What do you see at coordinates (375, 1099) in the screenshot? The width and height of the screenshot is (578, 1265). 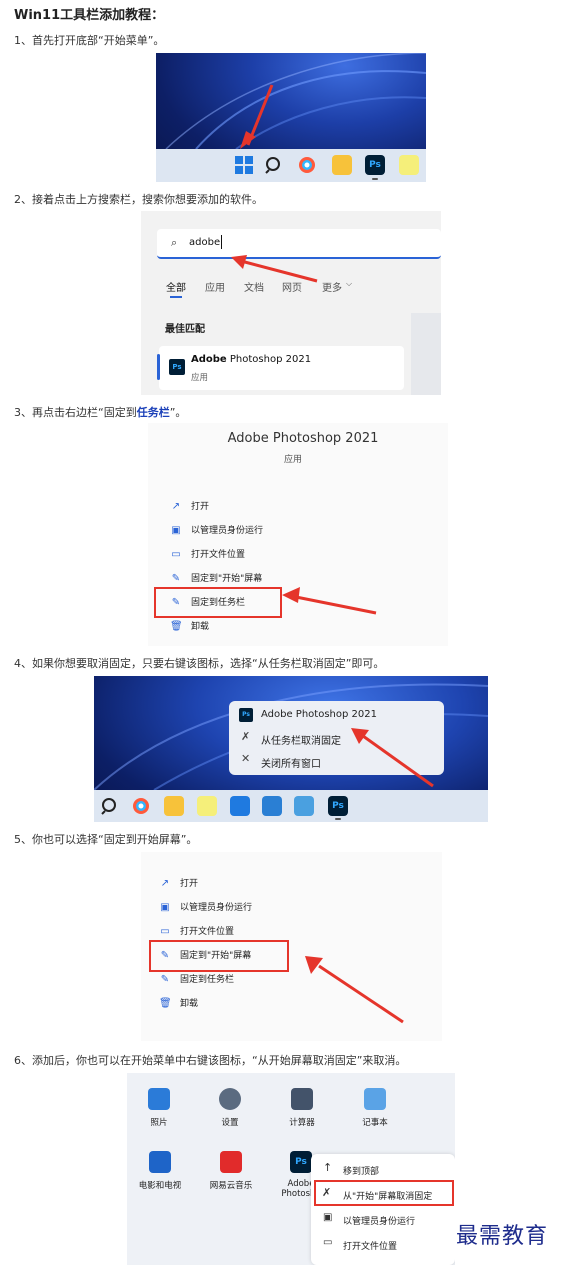 I see `notepad-icon` at bounding box center [375, 1099].